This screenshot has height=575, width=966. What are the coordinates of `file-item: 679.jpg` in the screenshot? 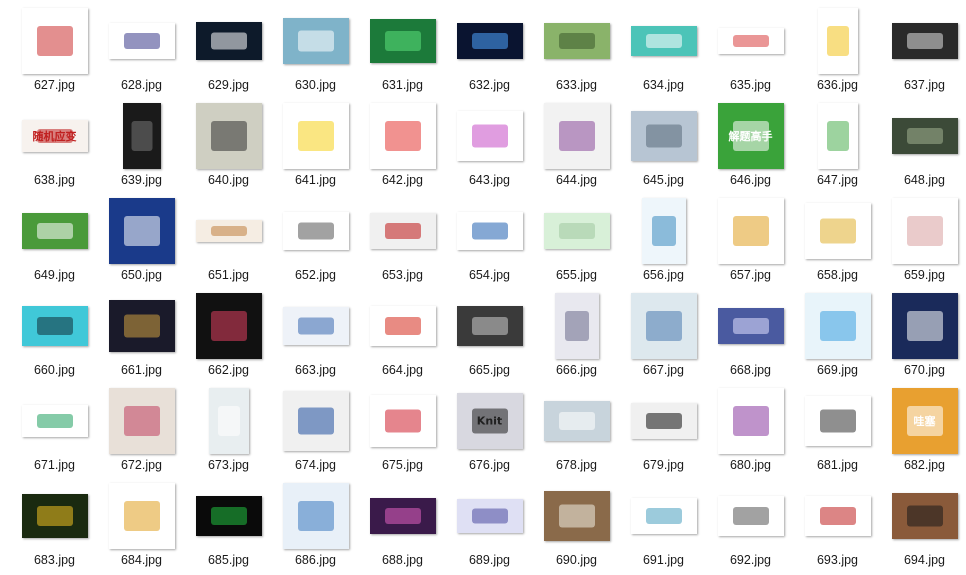 It's located at (663, 432).